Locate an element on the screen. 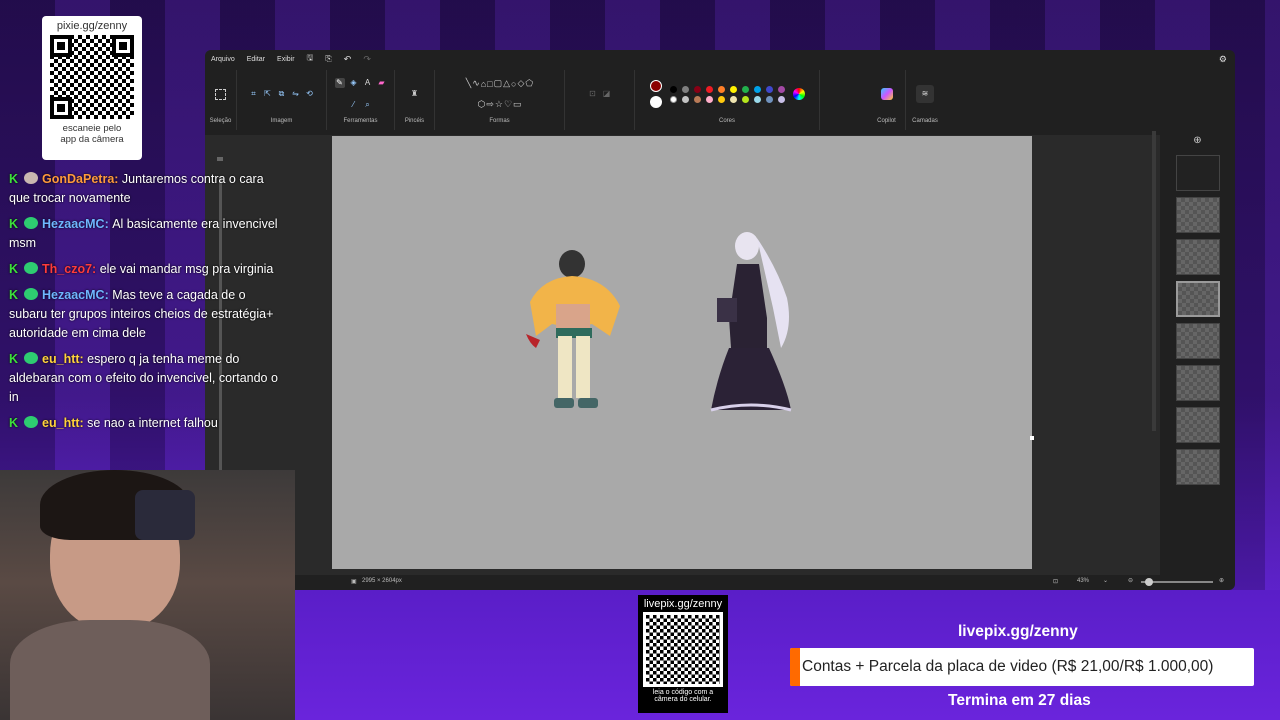 This screenshot has width=1280, height=720. resize-handle is located at coordinates (1032, 438).